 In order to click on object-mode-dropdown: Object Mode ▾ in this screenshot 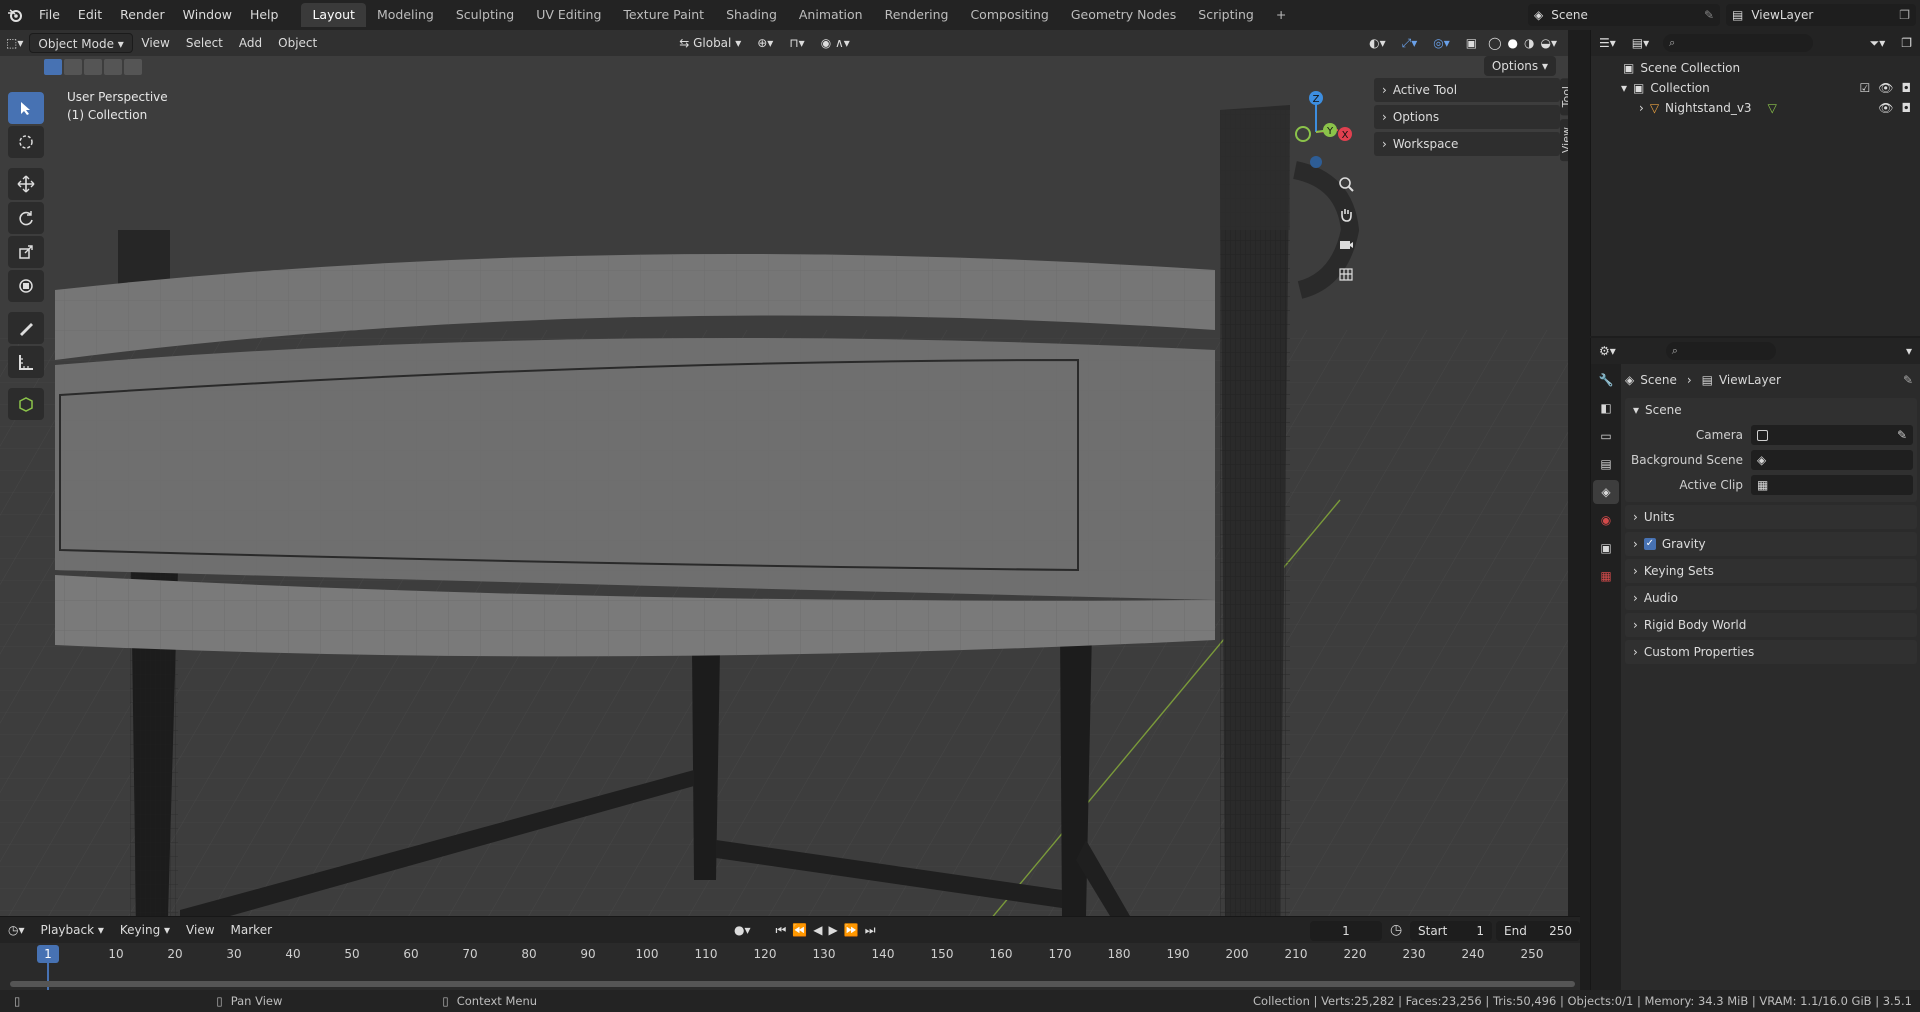, I will do `click(81, 43)`.